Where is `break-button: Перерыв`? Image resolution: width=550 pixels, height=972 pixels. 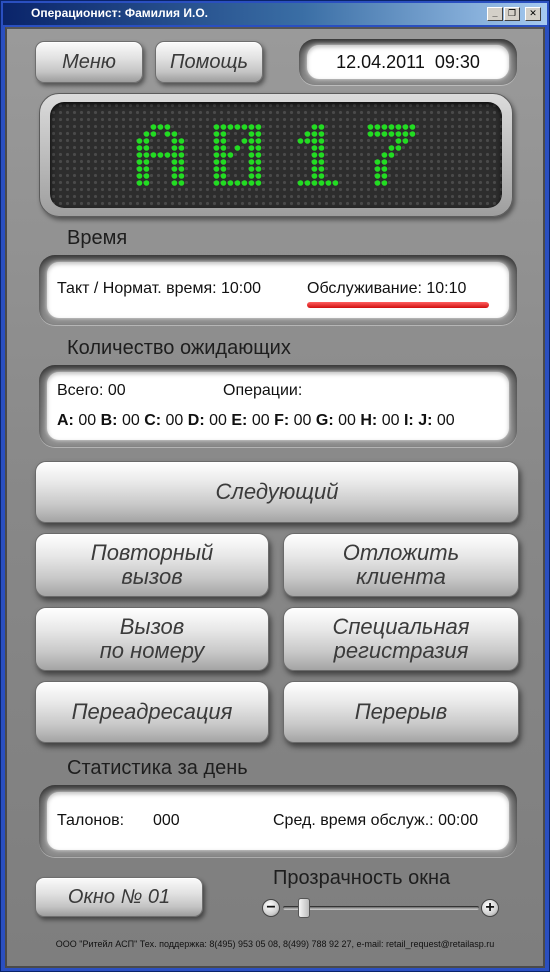
break-button: Перерыв is located at coordinates (401, 712).